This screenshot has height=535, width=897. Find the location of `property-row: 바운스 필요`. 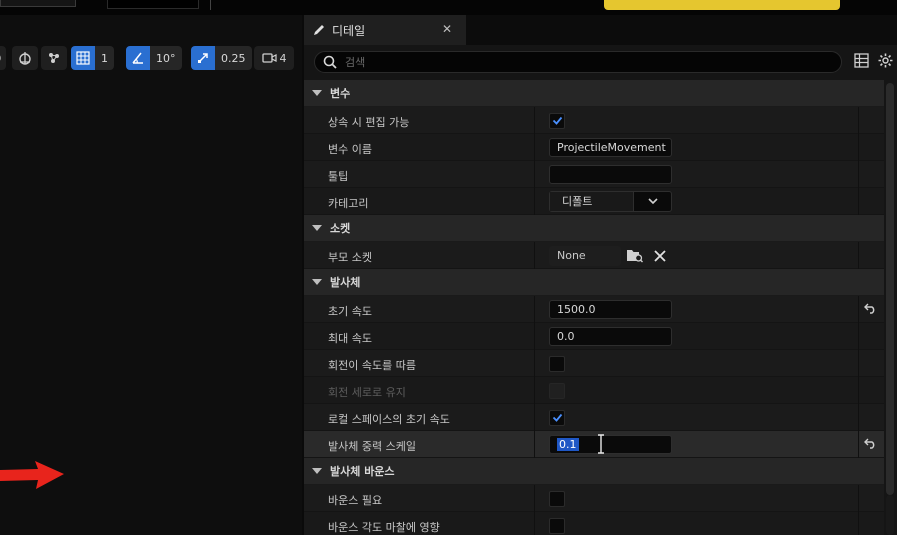

property-row: 바운스 필요 is located at coordinates (594, 498).